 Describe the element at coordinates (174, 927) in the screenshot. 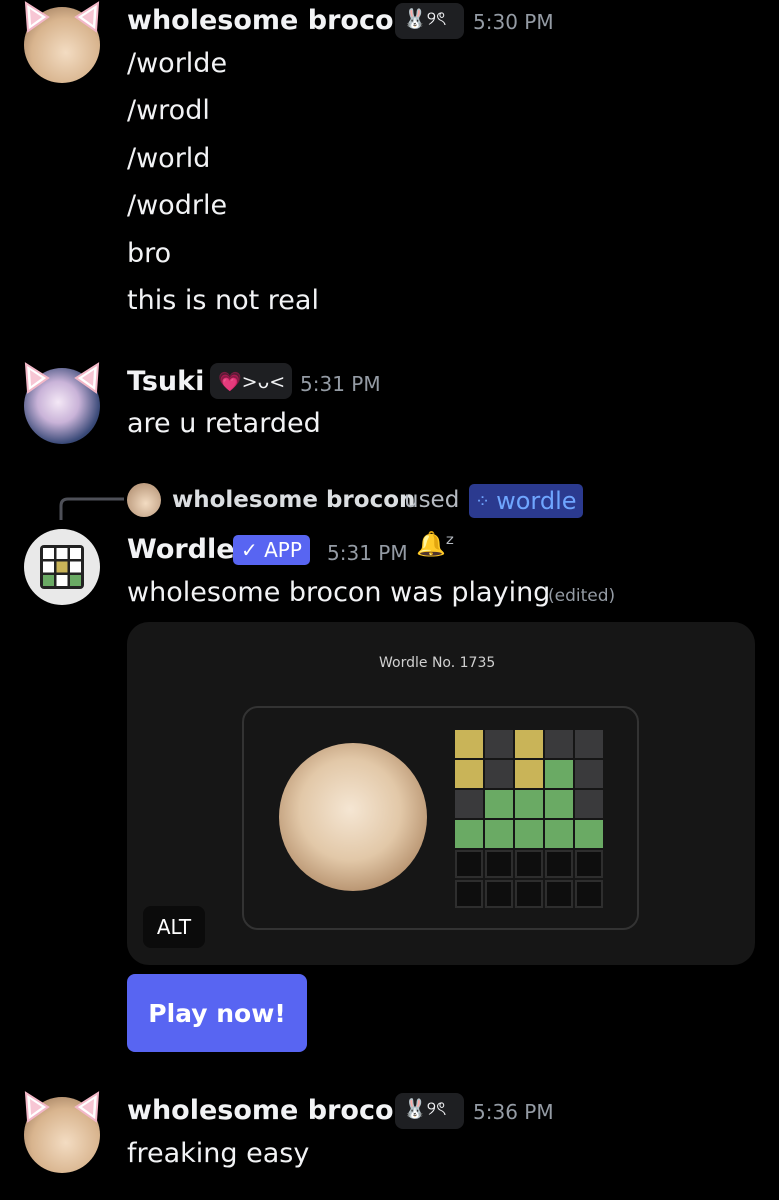

I see `alt-text-button: ALT` at that location.